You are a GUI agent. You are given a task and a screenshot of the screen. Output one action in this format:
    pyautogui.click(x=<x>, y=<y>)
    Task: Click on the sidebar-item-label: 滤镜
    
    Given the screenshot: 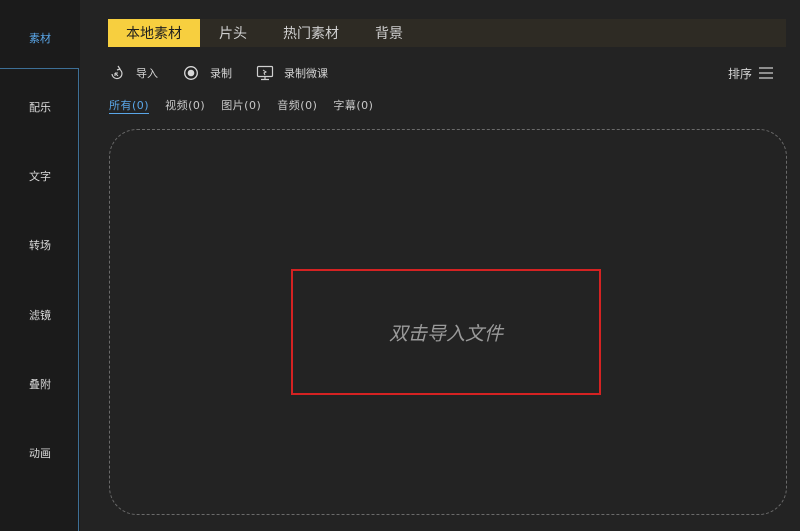 What is the action you would take?
    pyautogui.click(x=40, y=315)
    